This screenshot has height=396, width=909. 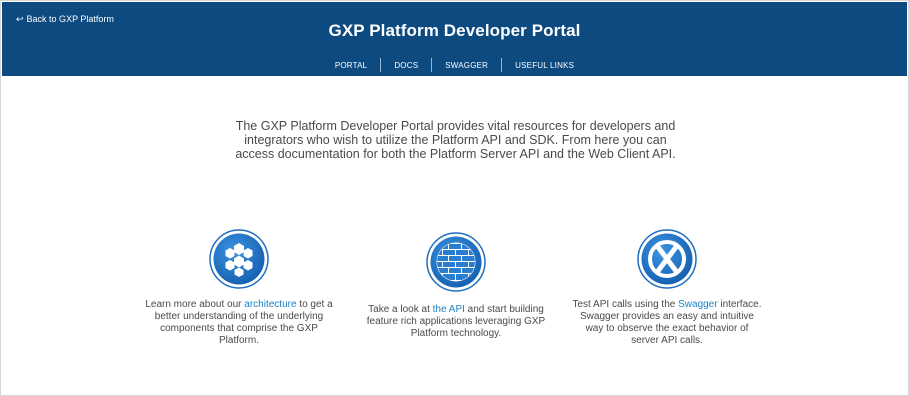 I want to click on main-nav: PORTAL DOCS SWAGGER USEFUL LINKS, so click(x=454, y=65).